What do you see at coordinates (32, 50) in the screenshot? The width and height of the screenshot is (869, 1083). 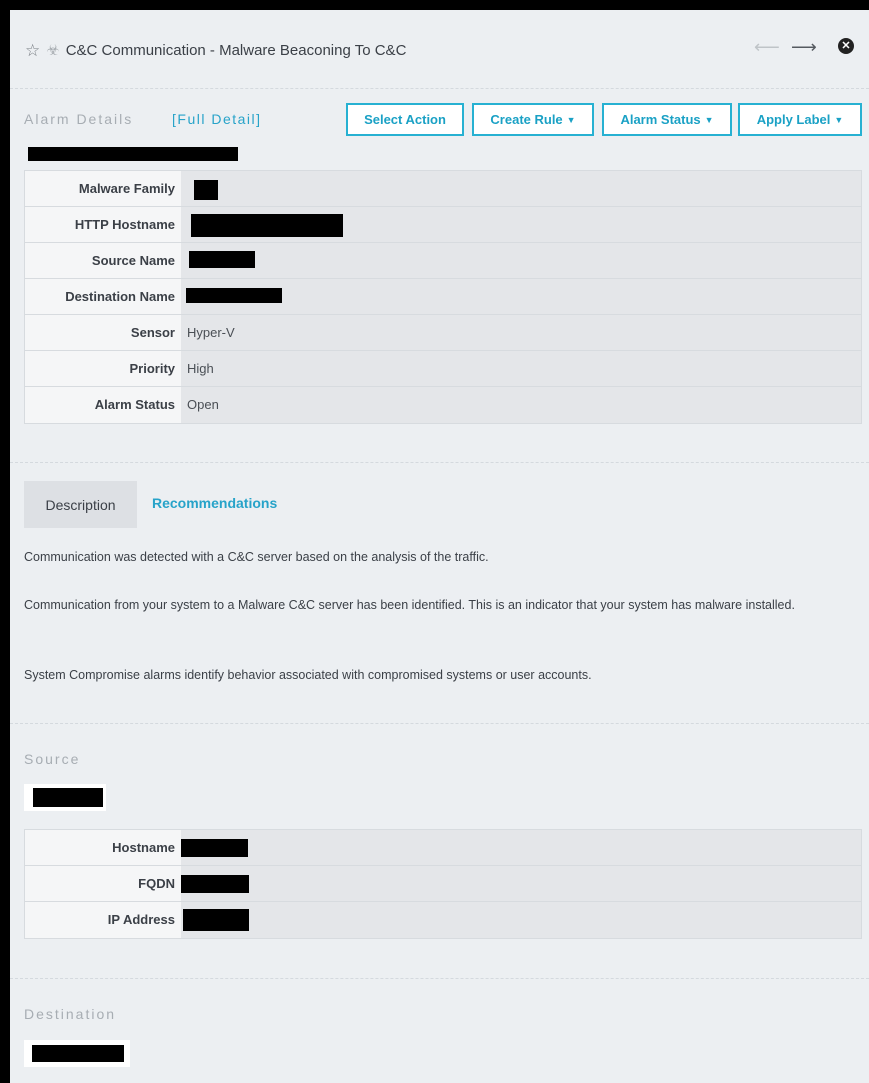 I see `star-icon: ☆` at bounding box center [32, 50].